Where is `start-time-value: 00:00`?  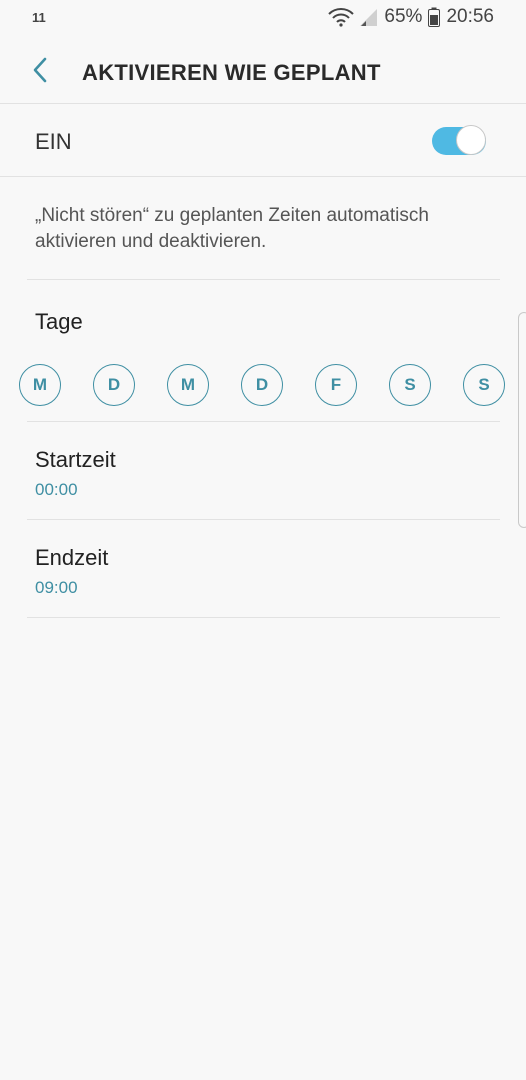
start-time-value: 00:00 is located at coordinates (56, 489).